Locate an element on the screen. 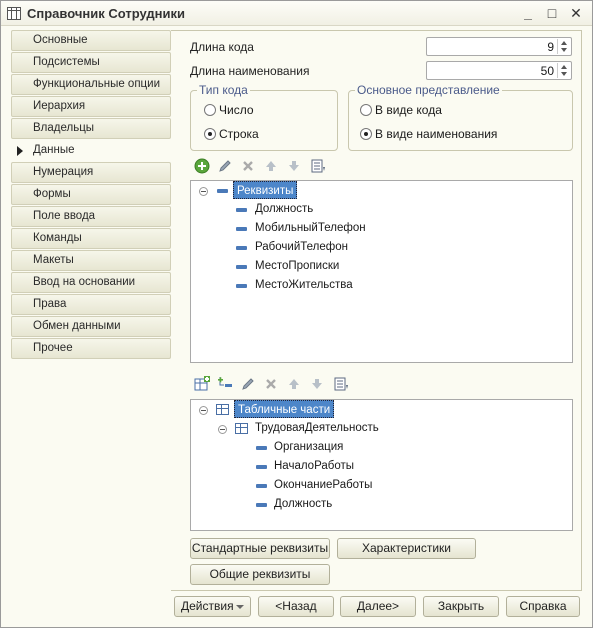  tabular-parts-icon is located at coordinates (222, 409).